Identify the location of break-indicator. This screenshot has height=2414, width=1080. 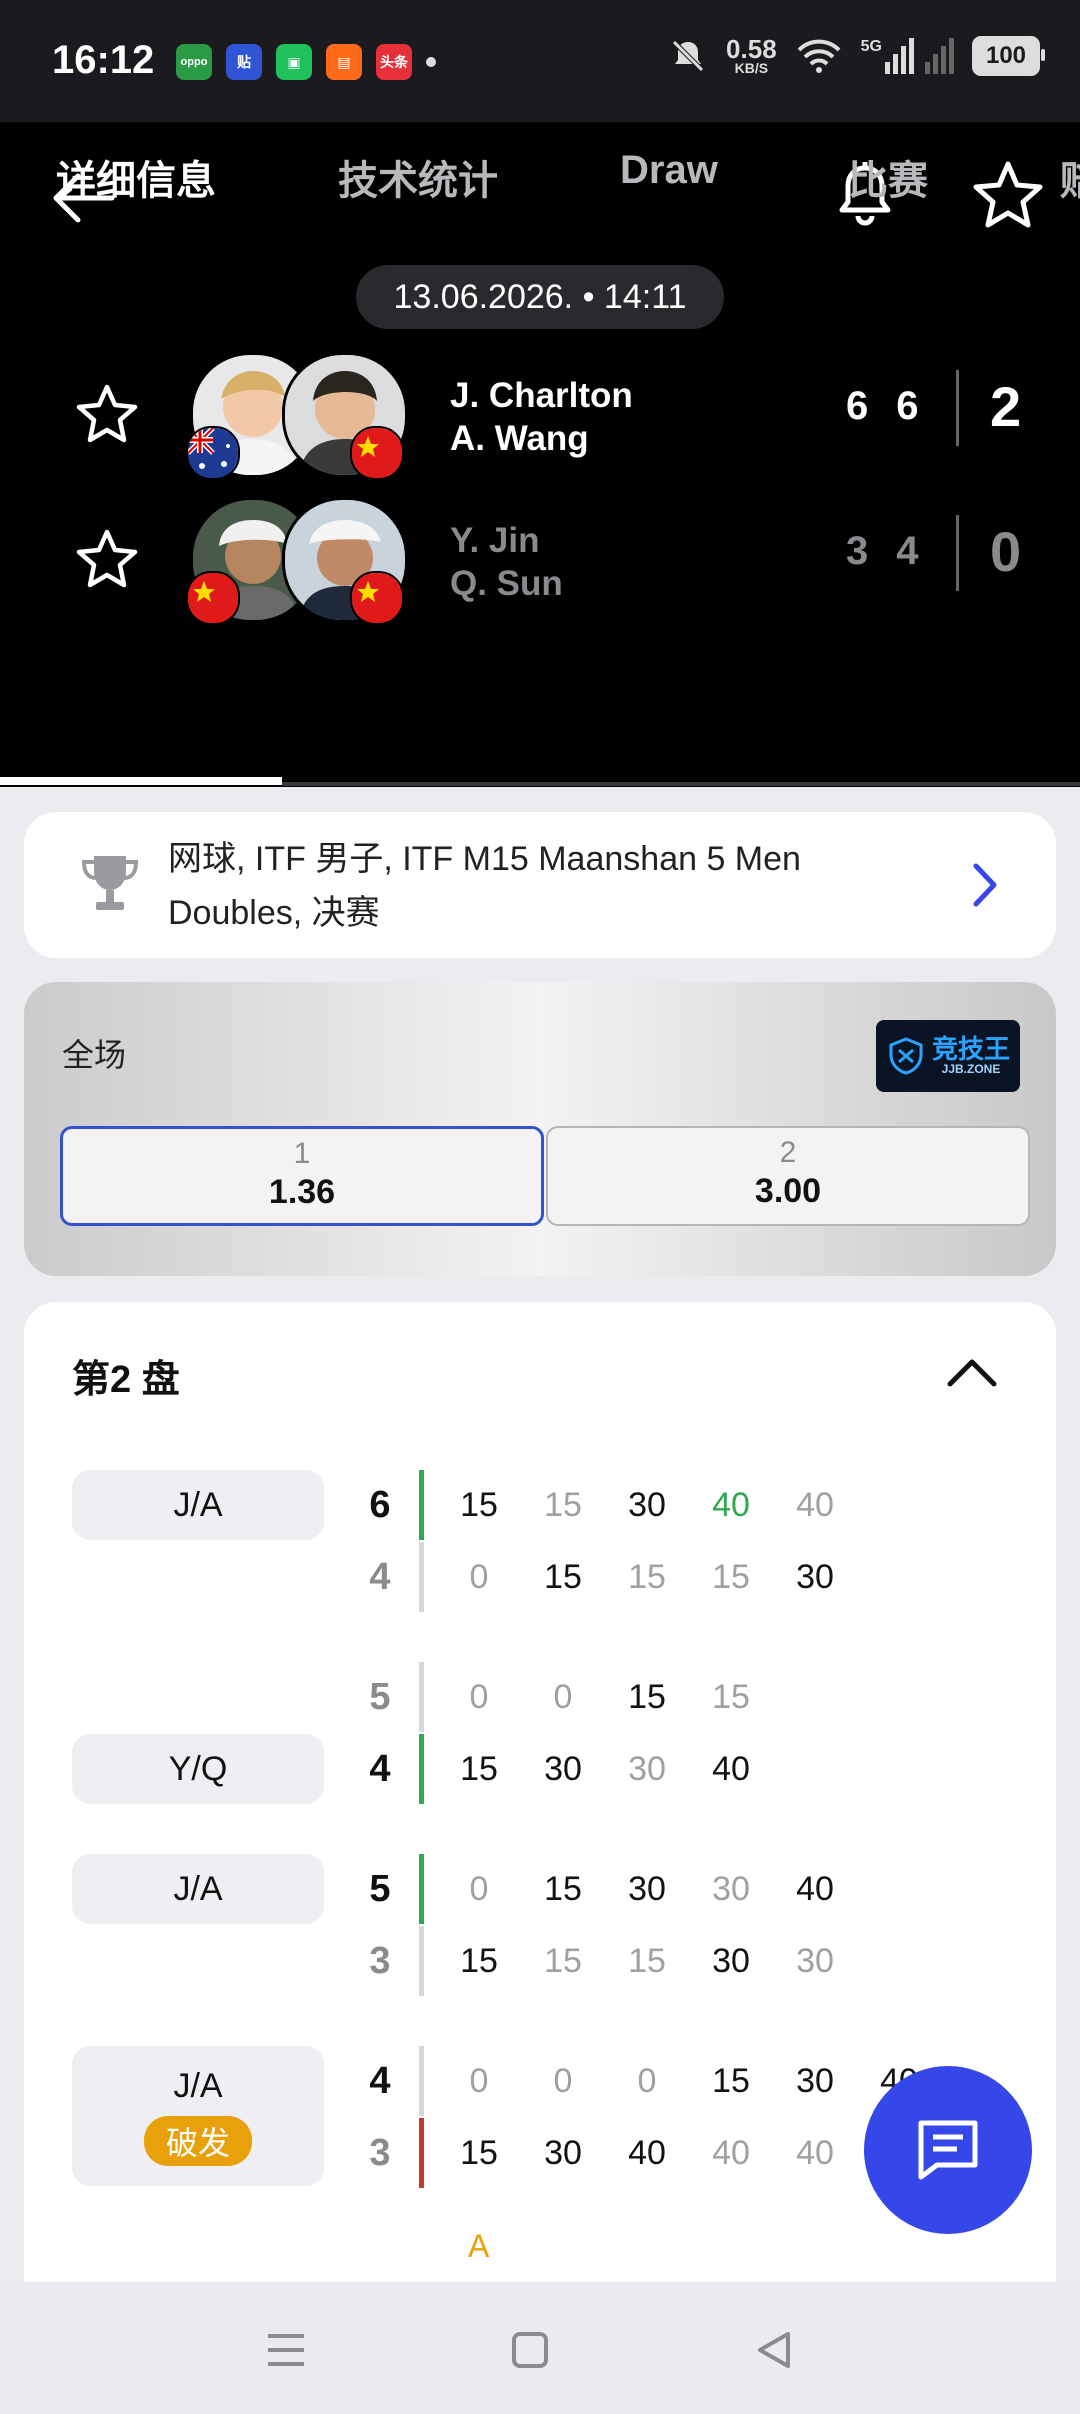
(421, 2153).